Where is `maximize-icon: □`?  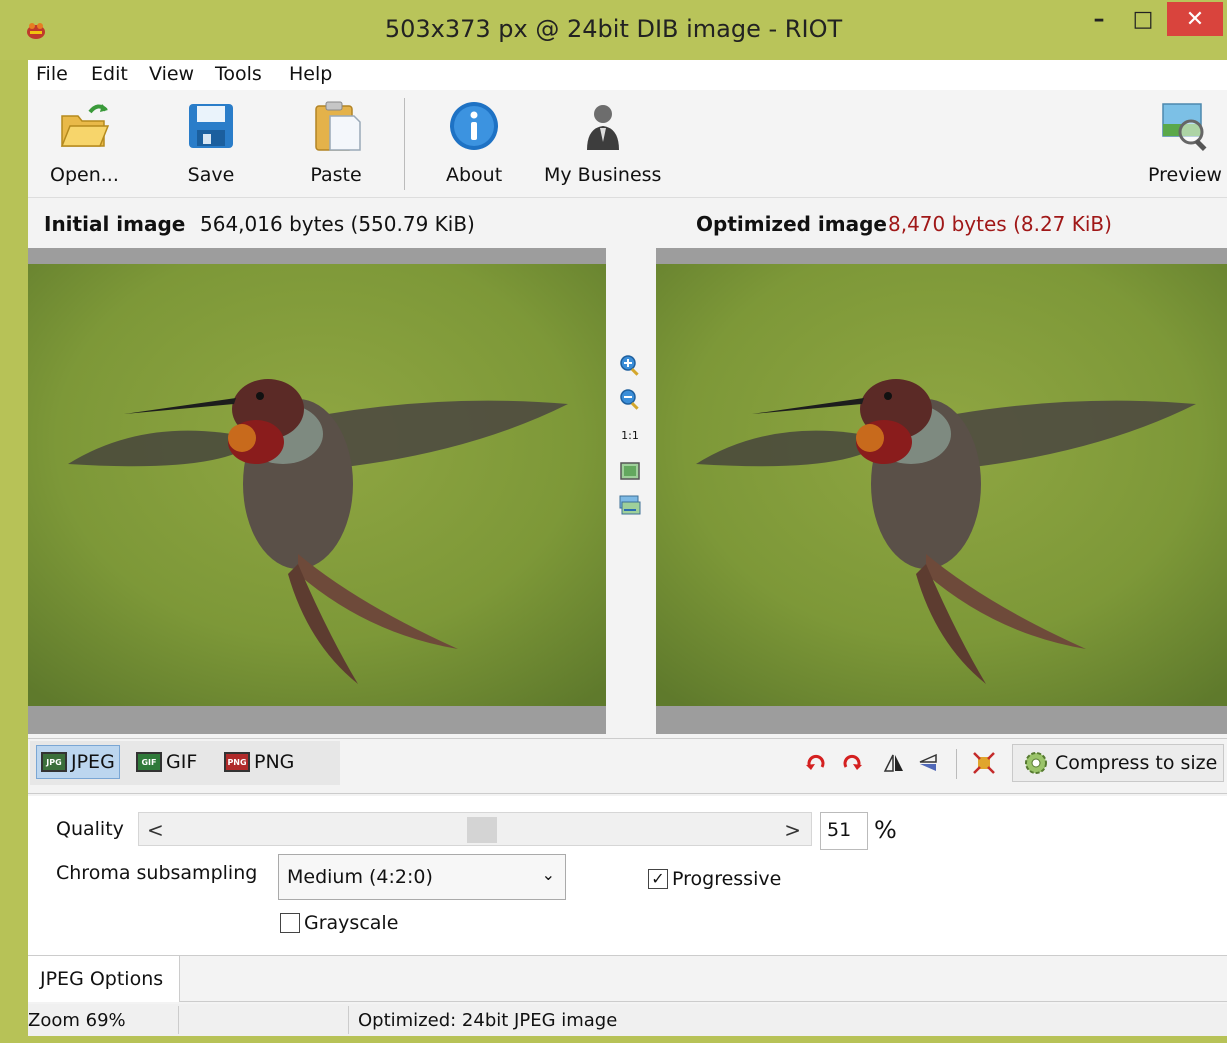
maximize-icon: □ is located at coordinates (1143, 19).